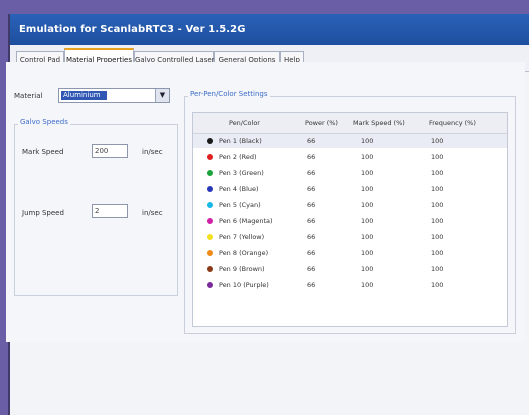  What do you see at coordinates (110, 151) in the screenshot?
I see `mark-speed-input: 200` at bounding box center [110, 151].